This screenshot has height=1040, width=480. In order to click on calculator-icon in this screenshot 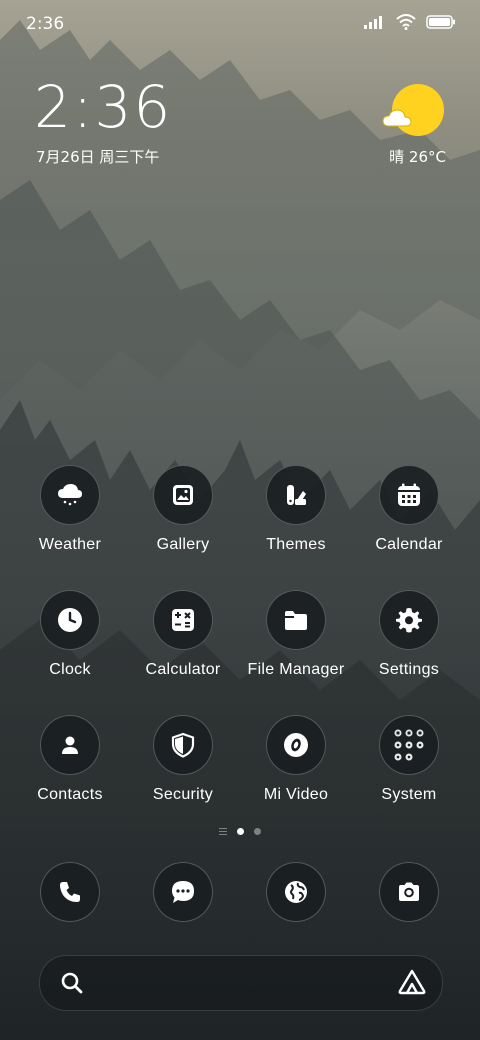, I will do `click(183, 620)`.